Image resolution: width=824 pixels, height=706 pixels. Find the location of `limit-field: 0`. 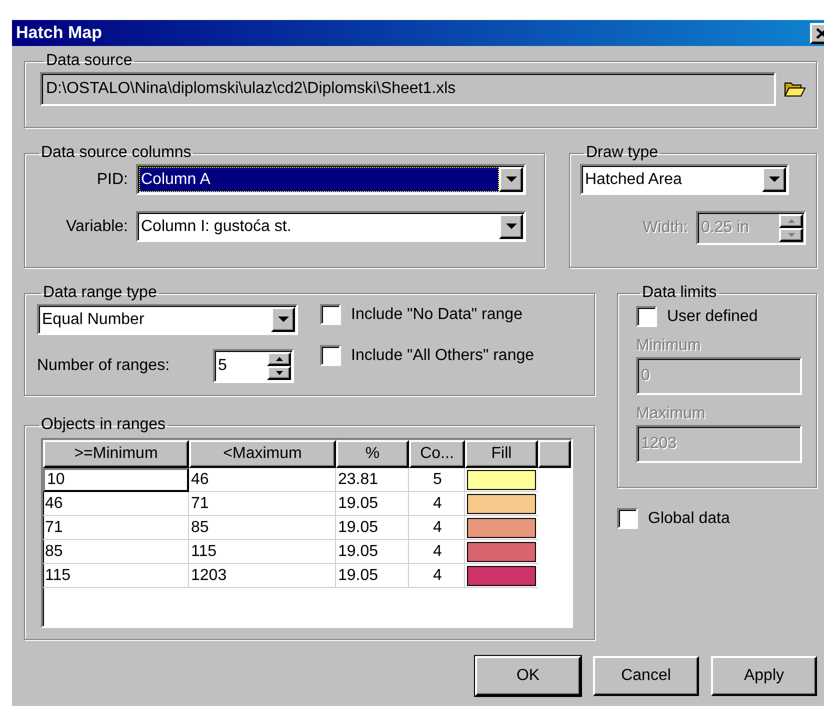

limit-field: 0 is located at coordinates (719, 376).